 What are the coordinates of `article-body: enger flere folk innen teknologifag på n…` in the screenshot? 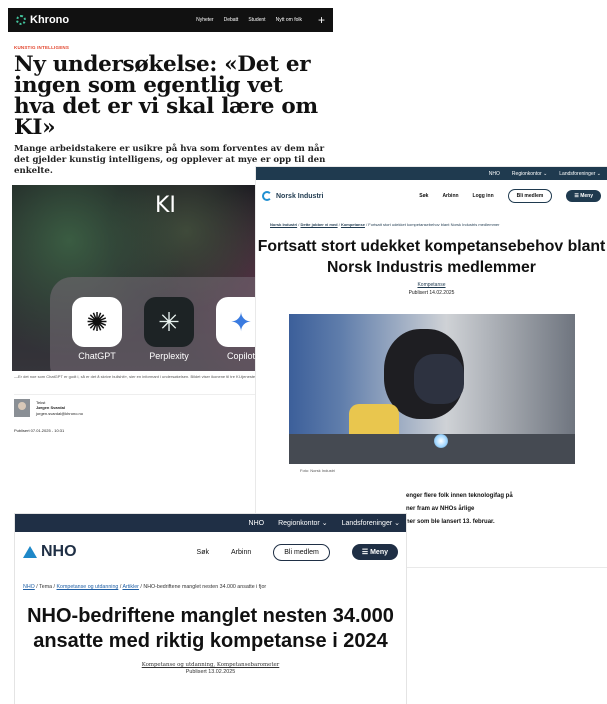 It's located at (506, 509).